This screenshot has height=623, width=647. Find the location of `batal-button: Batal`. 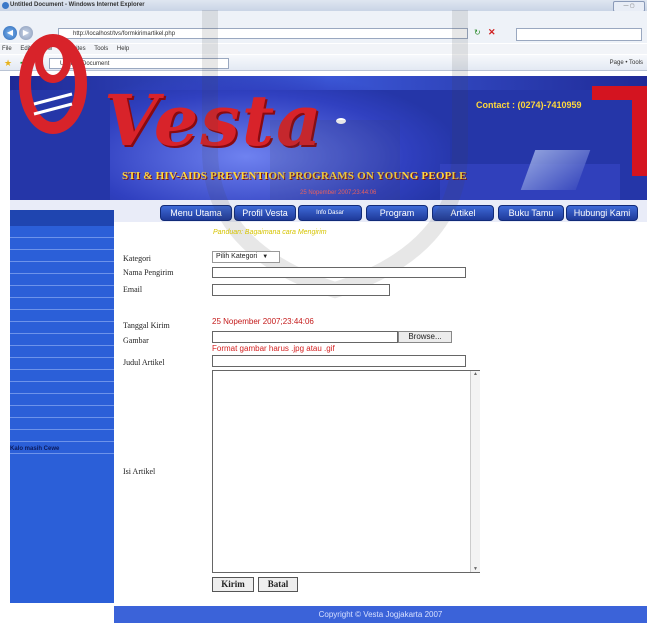

batal-button: Batal is located at coordinates (278, 584).